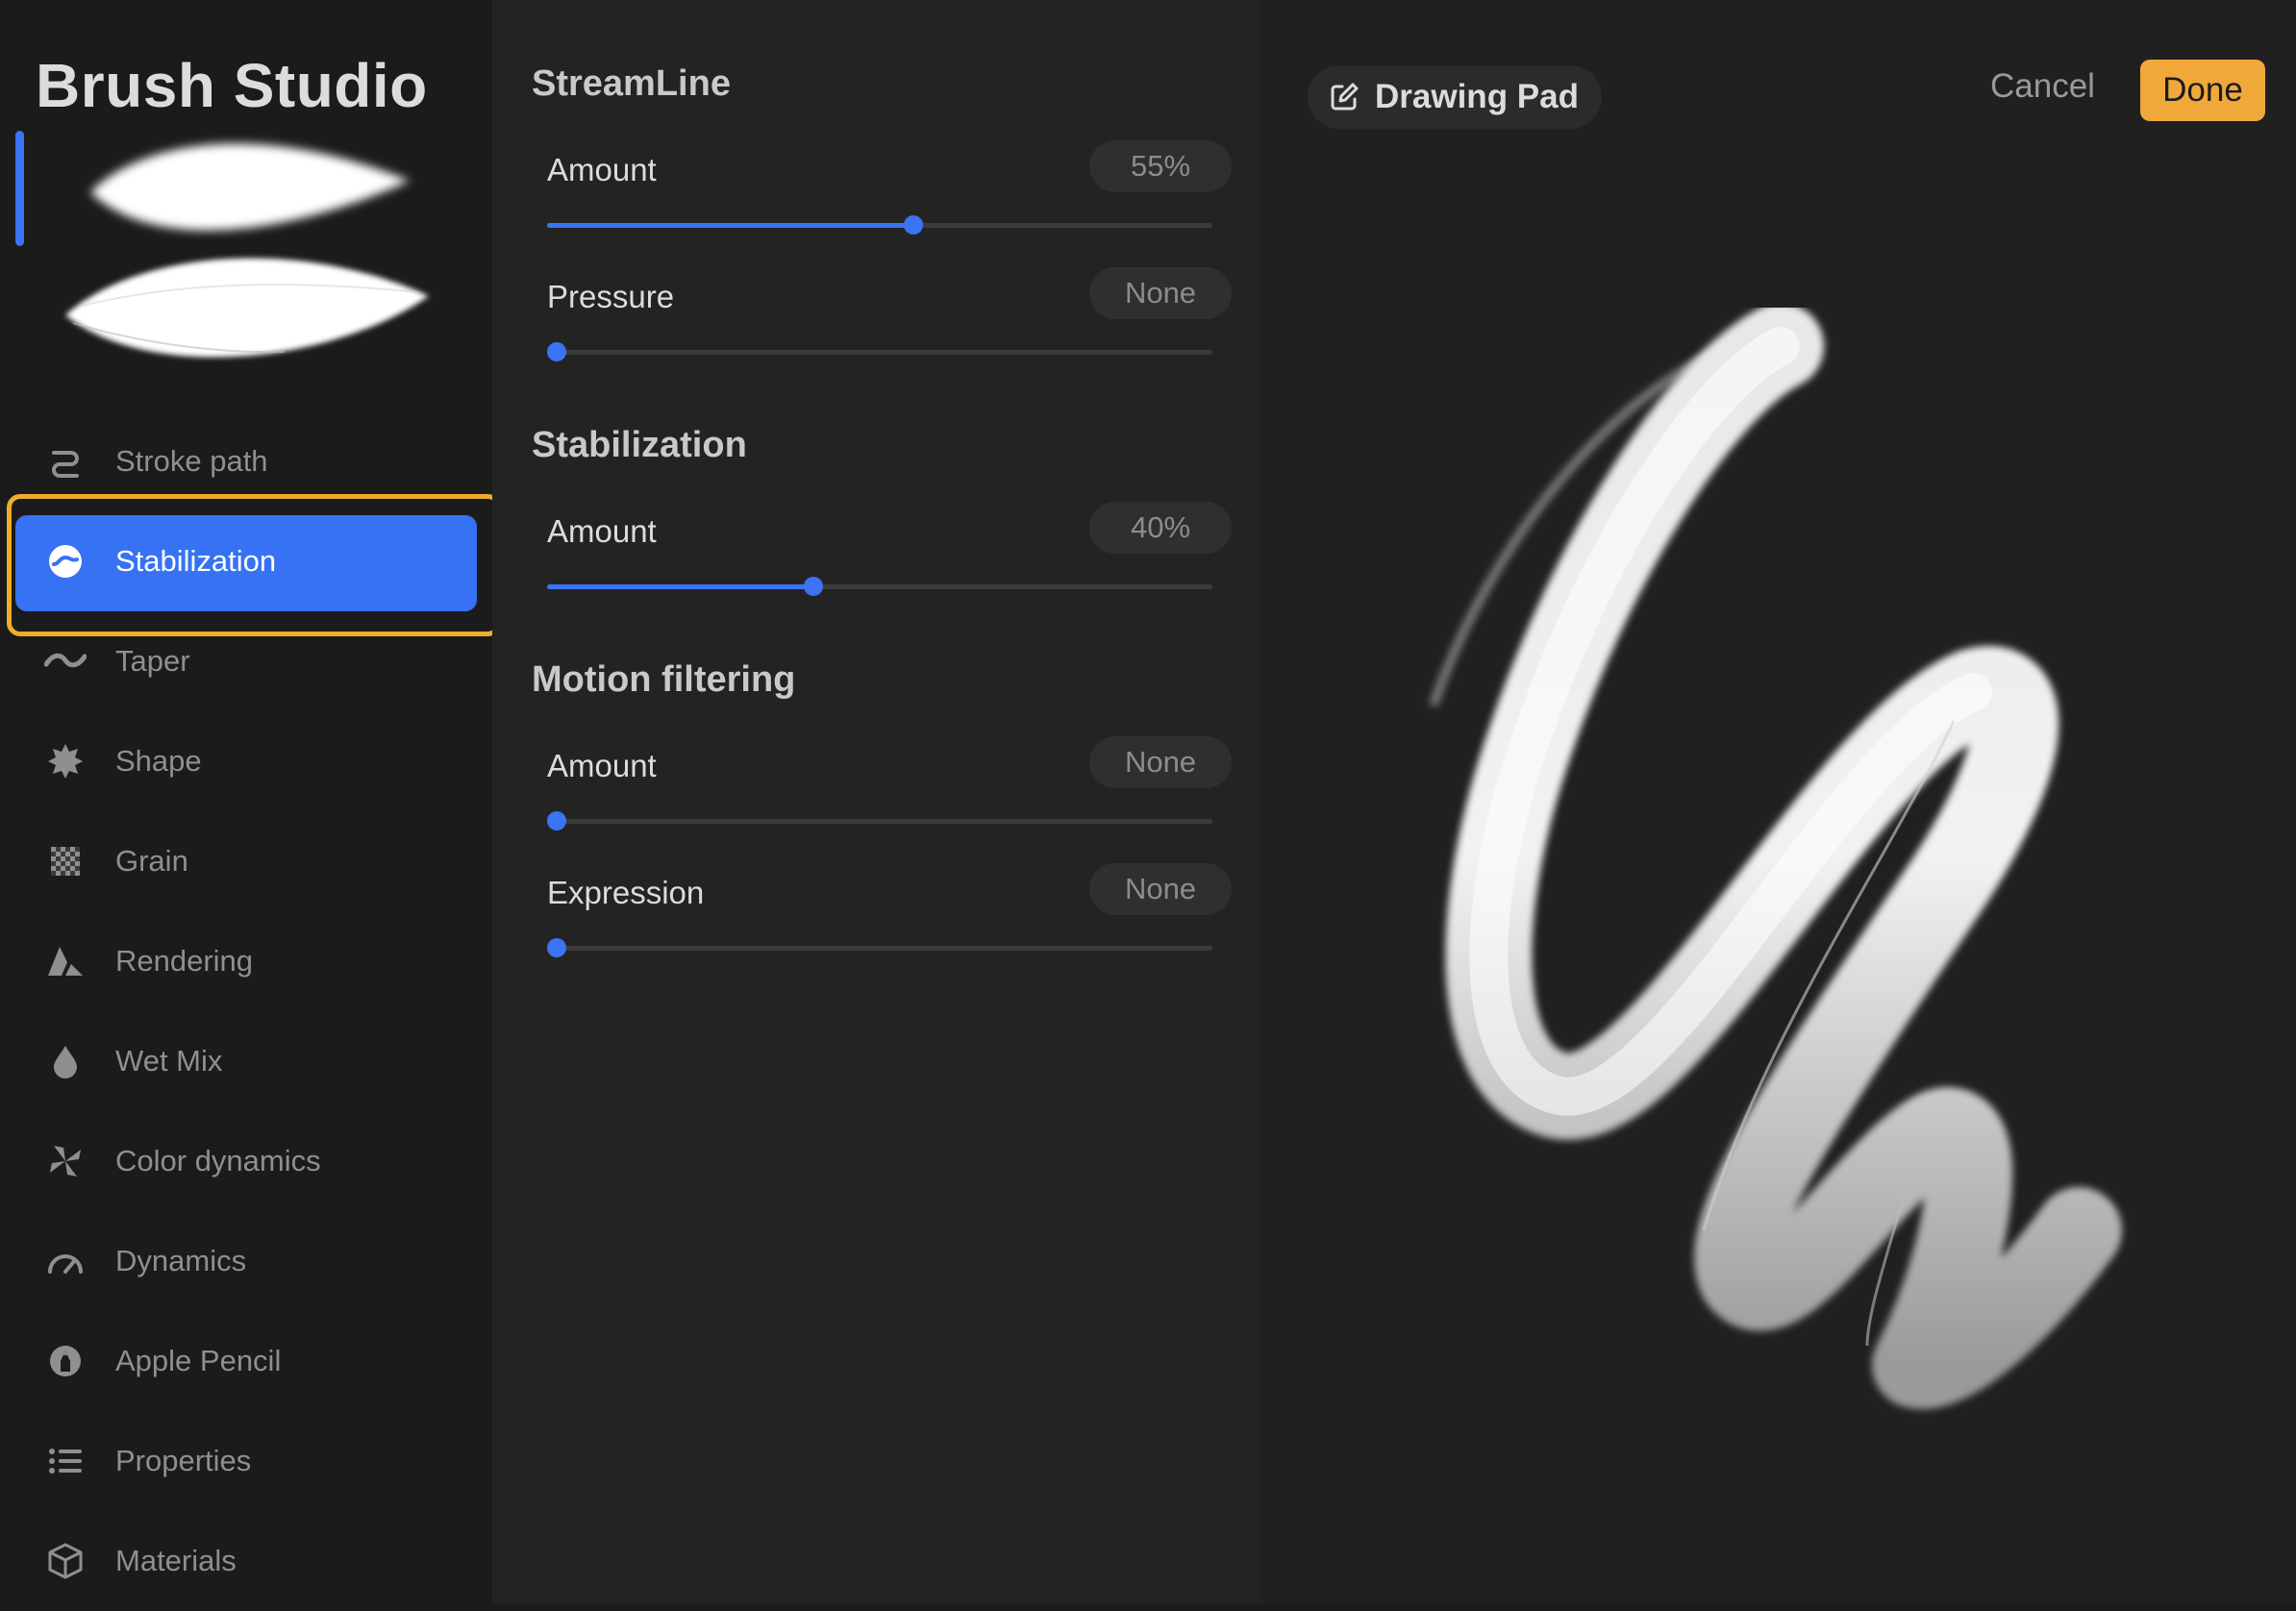 This screenshot has height=1611, width=2296. Describe the element at coordinates (184, 961) in the screenshot. I see `sidebar-item-label: Rendering` at that location.